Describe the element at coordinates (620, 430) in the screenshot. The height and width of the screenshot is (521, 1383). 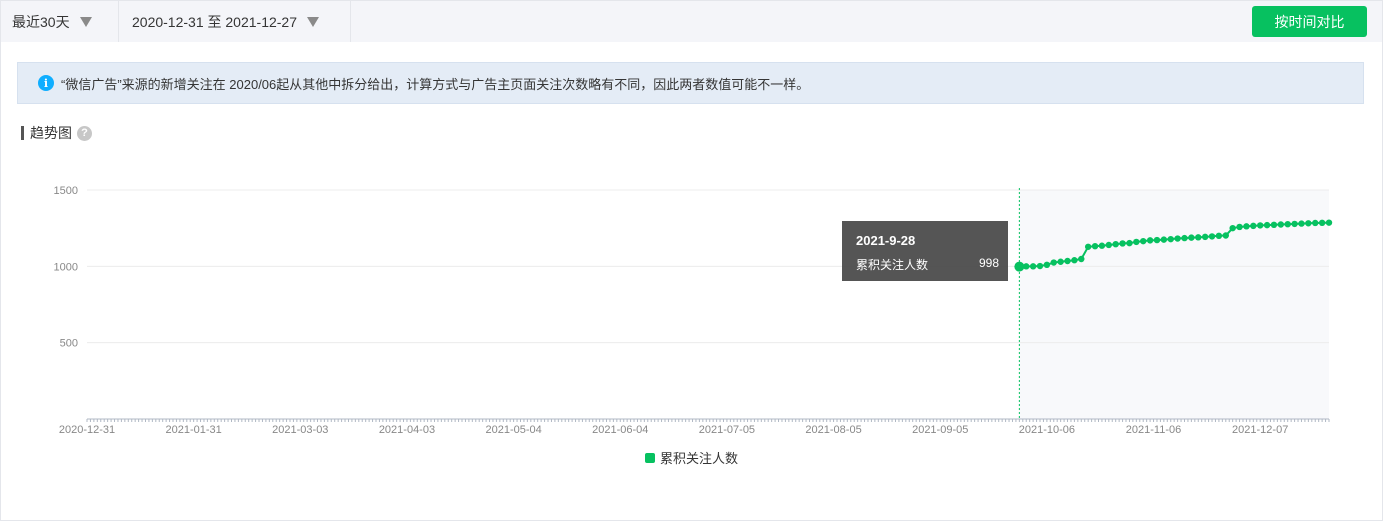
I see `x-tick-label: 2021-06-04` at that location.